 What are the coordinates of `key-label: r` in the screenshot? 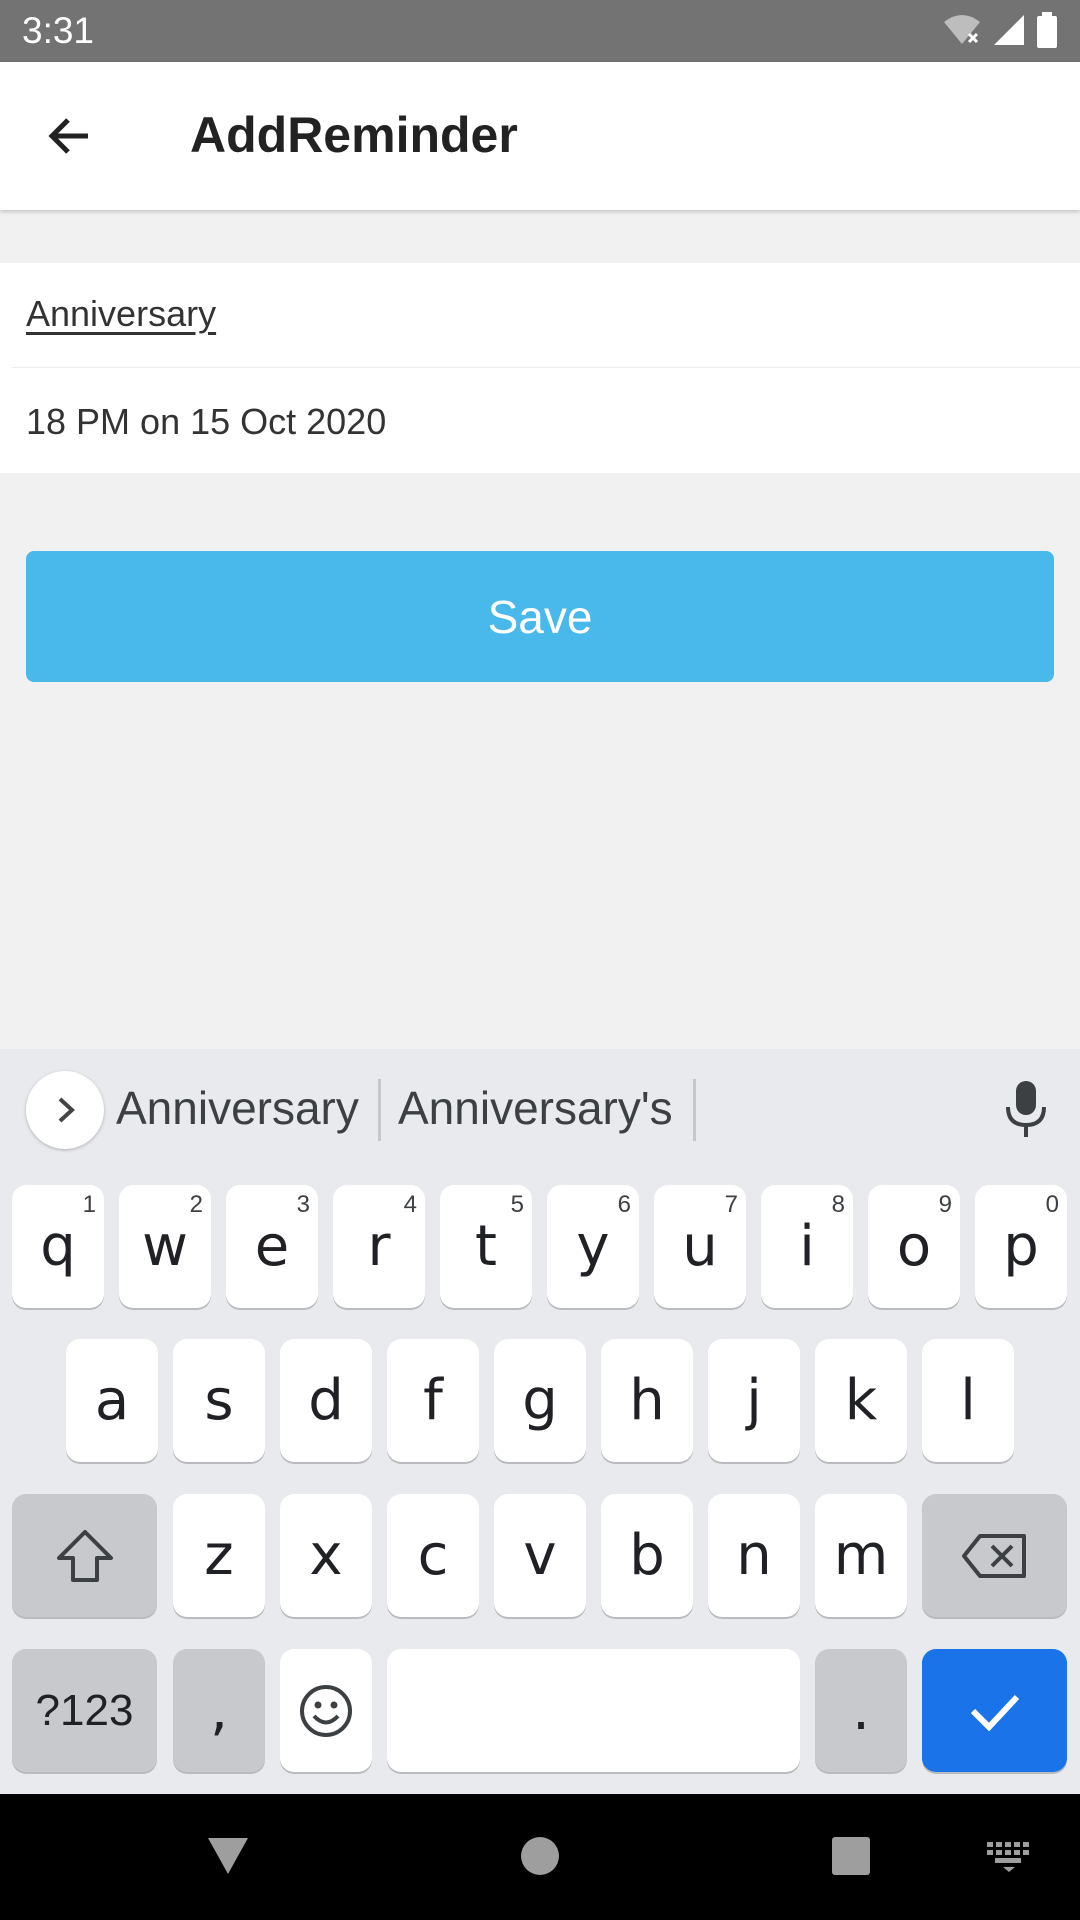 It's located at (379, 1246).